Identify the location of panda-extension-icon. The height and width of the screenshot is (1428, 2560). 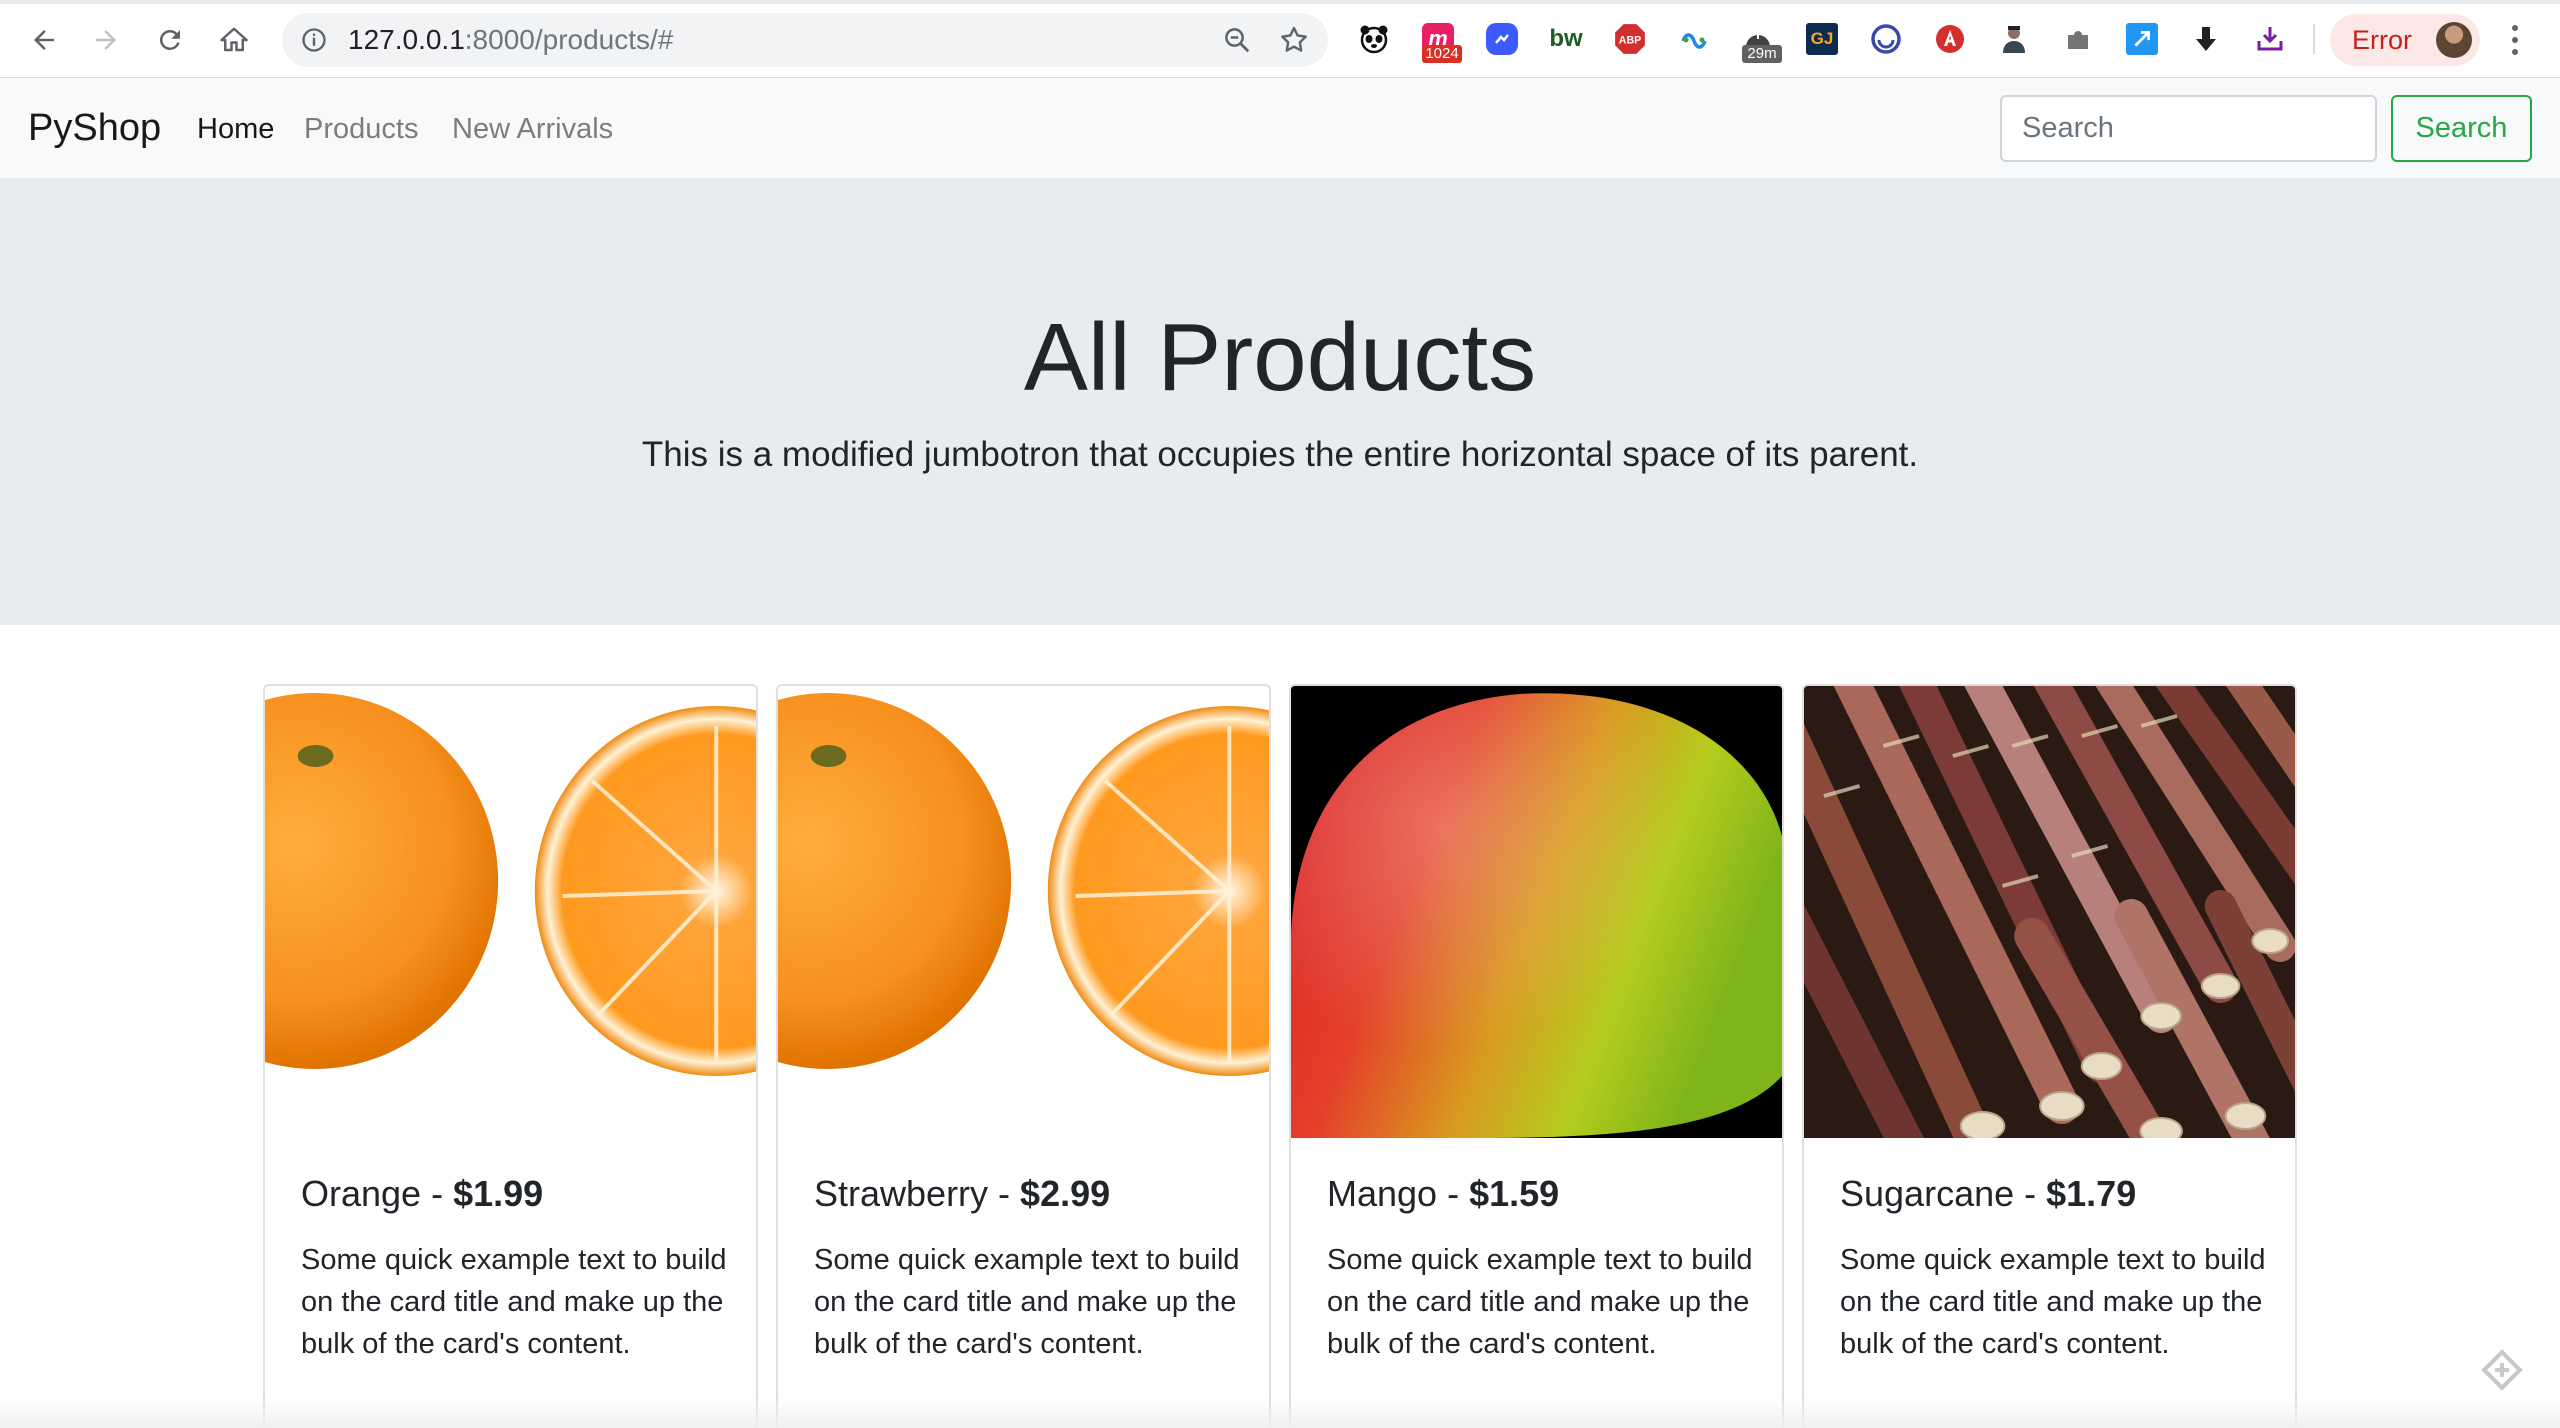
(1374, 39).